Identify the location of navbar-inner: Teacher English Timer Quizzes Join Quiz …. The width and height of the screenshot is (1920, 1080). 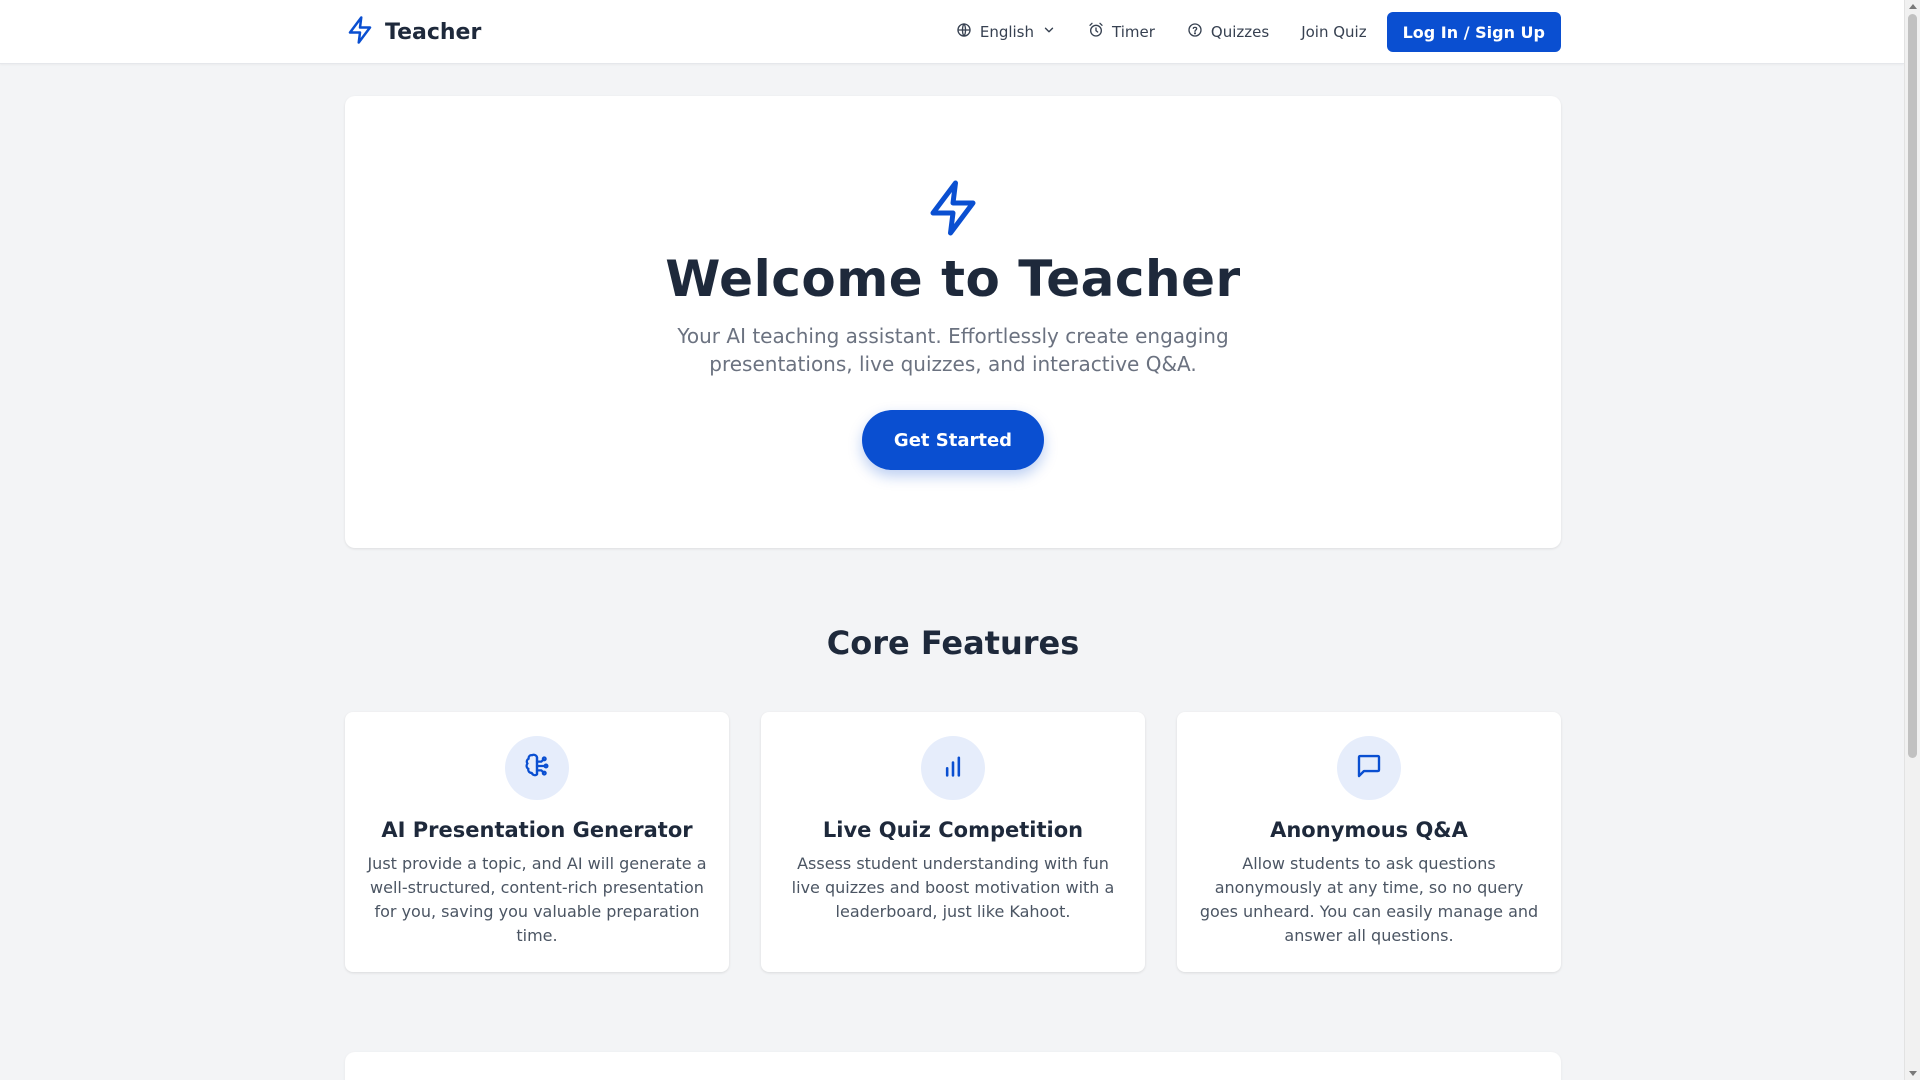
(953, 32).